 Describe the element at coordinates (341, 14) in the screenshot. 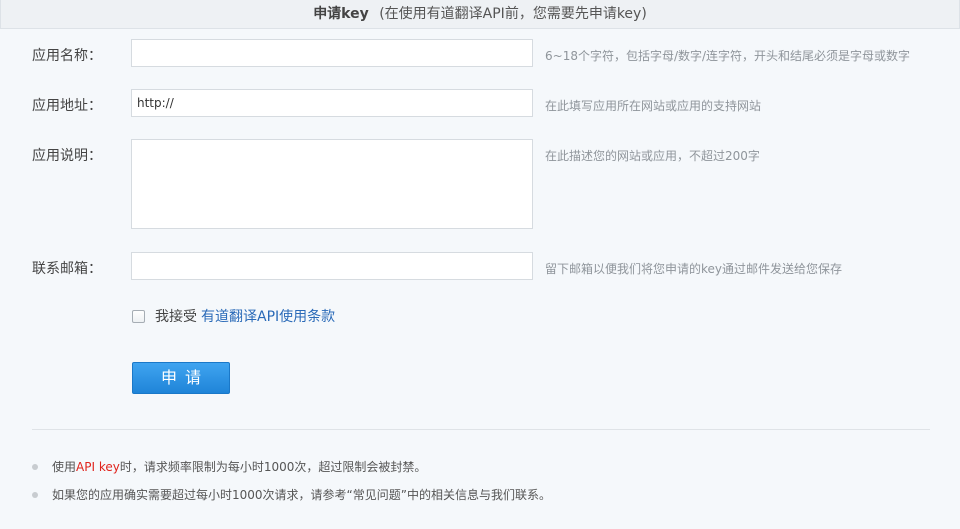

I see `form-title: 申请key` at that location.